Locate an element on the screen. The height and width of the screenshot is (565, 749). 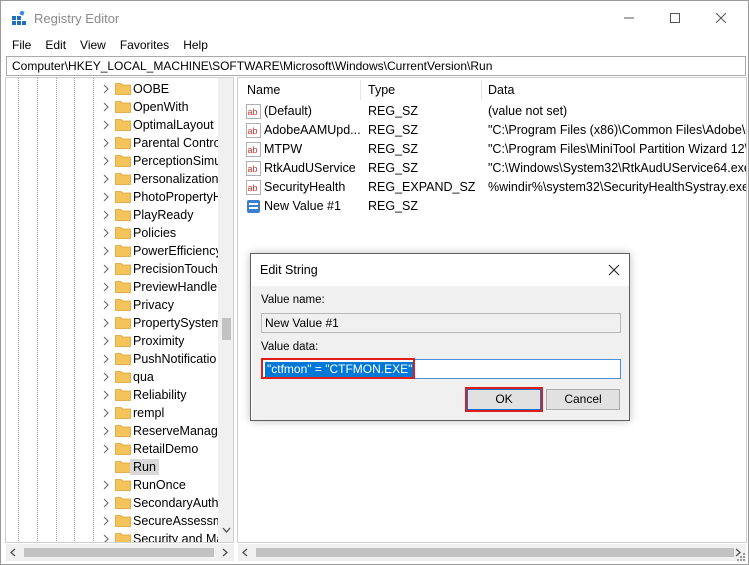
cancel-button: Cancel is located at coordinates (583, 399).